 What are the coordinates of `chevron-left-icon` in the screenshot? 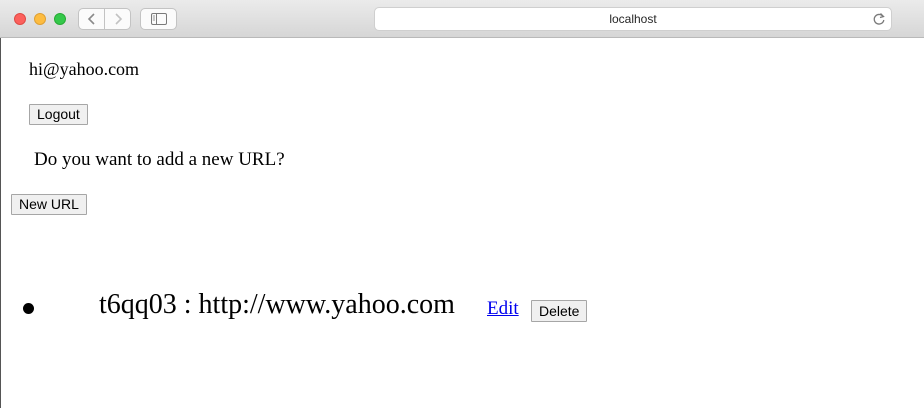 It's located at (91, 19).